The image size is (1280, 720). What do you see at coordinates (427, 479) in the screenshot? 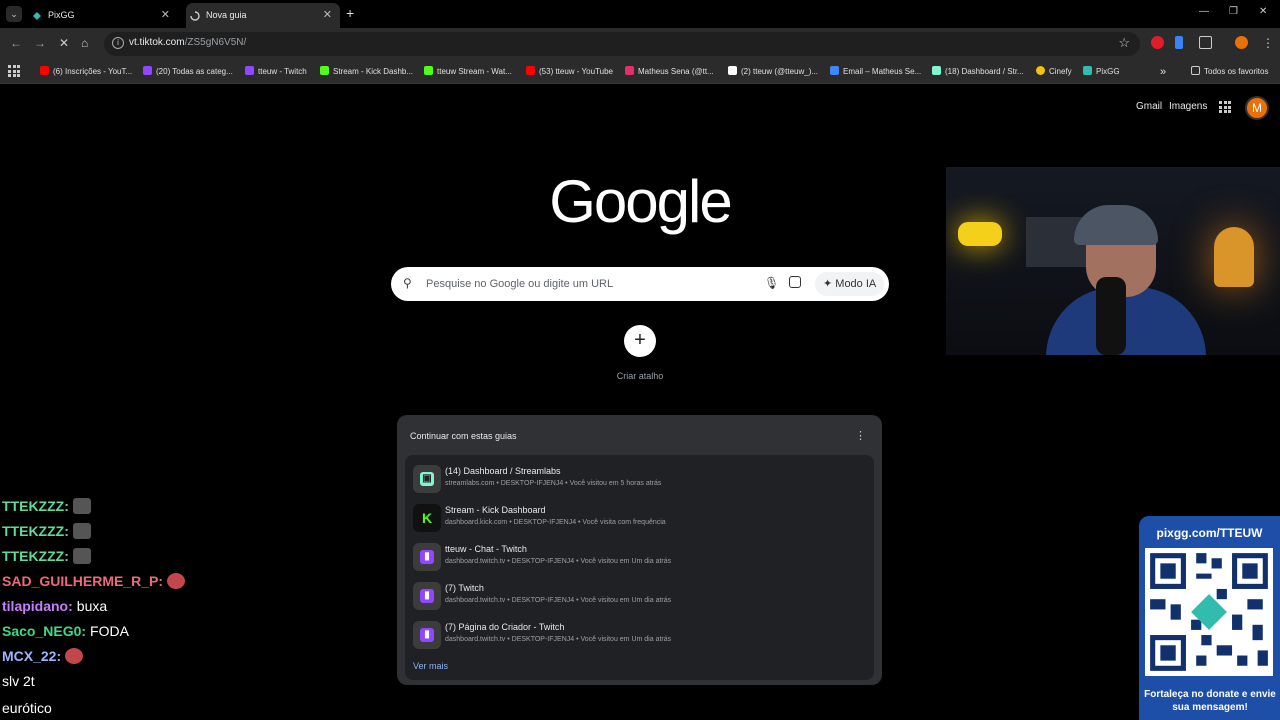
I see `streamlabs-icon: ▣` at bounding box center [427, 479].